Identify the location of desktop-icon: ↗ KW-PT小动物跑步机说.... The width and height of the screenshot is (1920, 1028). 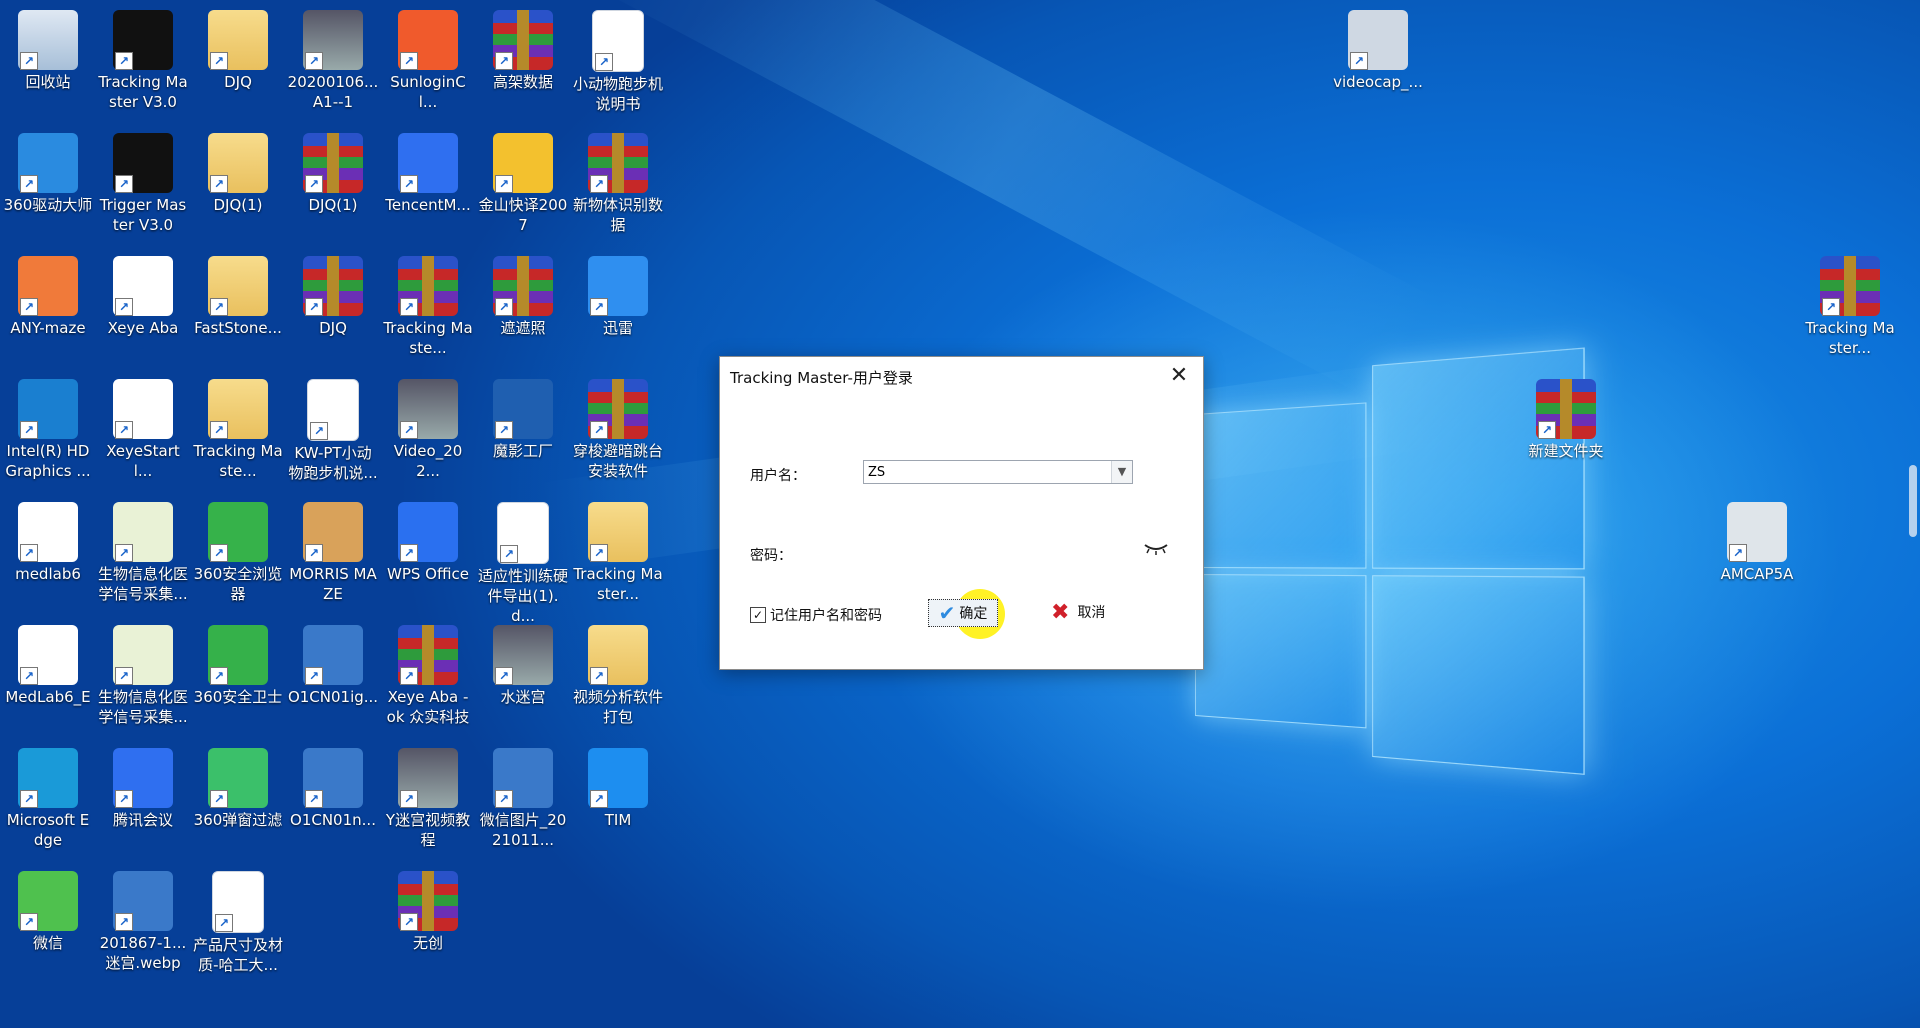
(333, 428).